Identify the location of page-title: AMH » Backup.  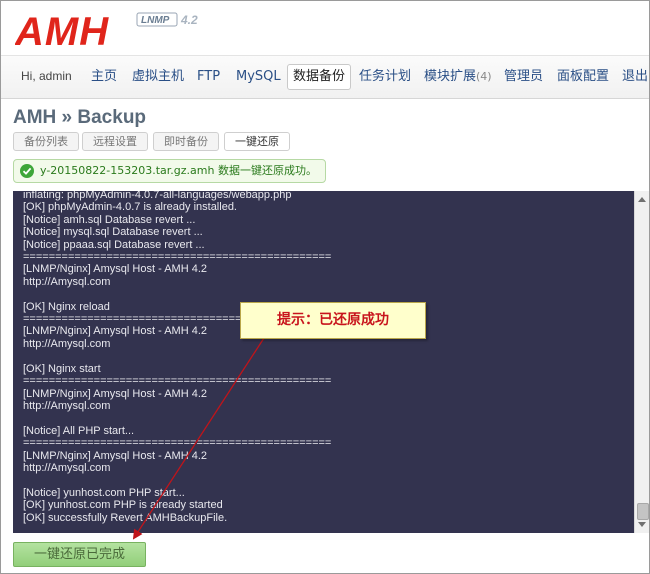
(80, 117).